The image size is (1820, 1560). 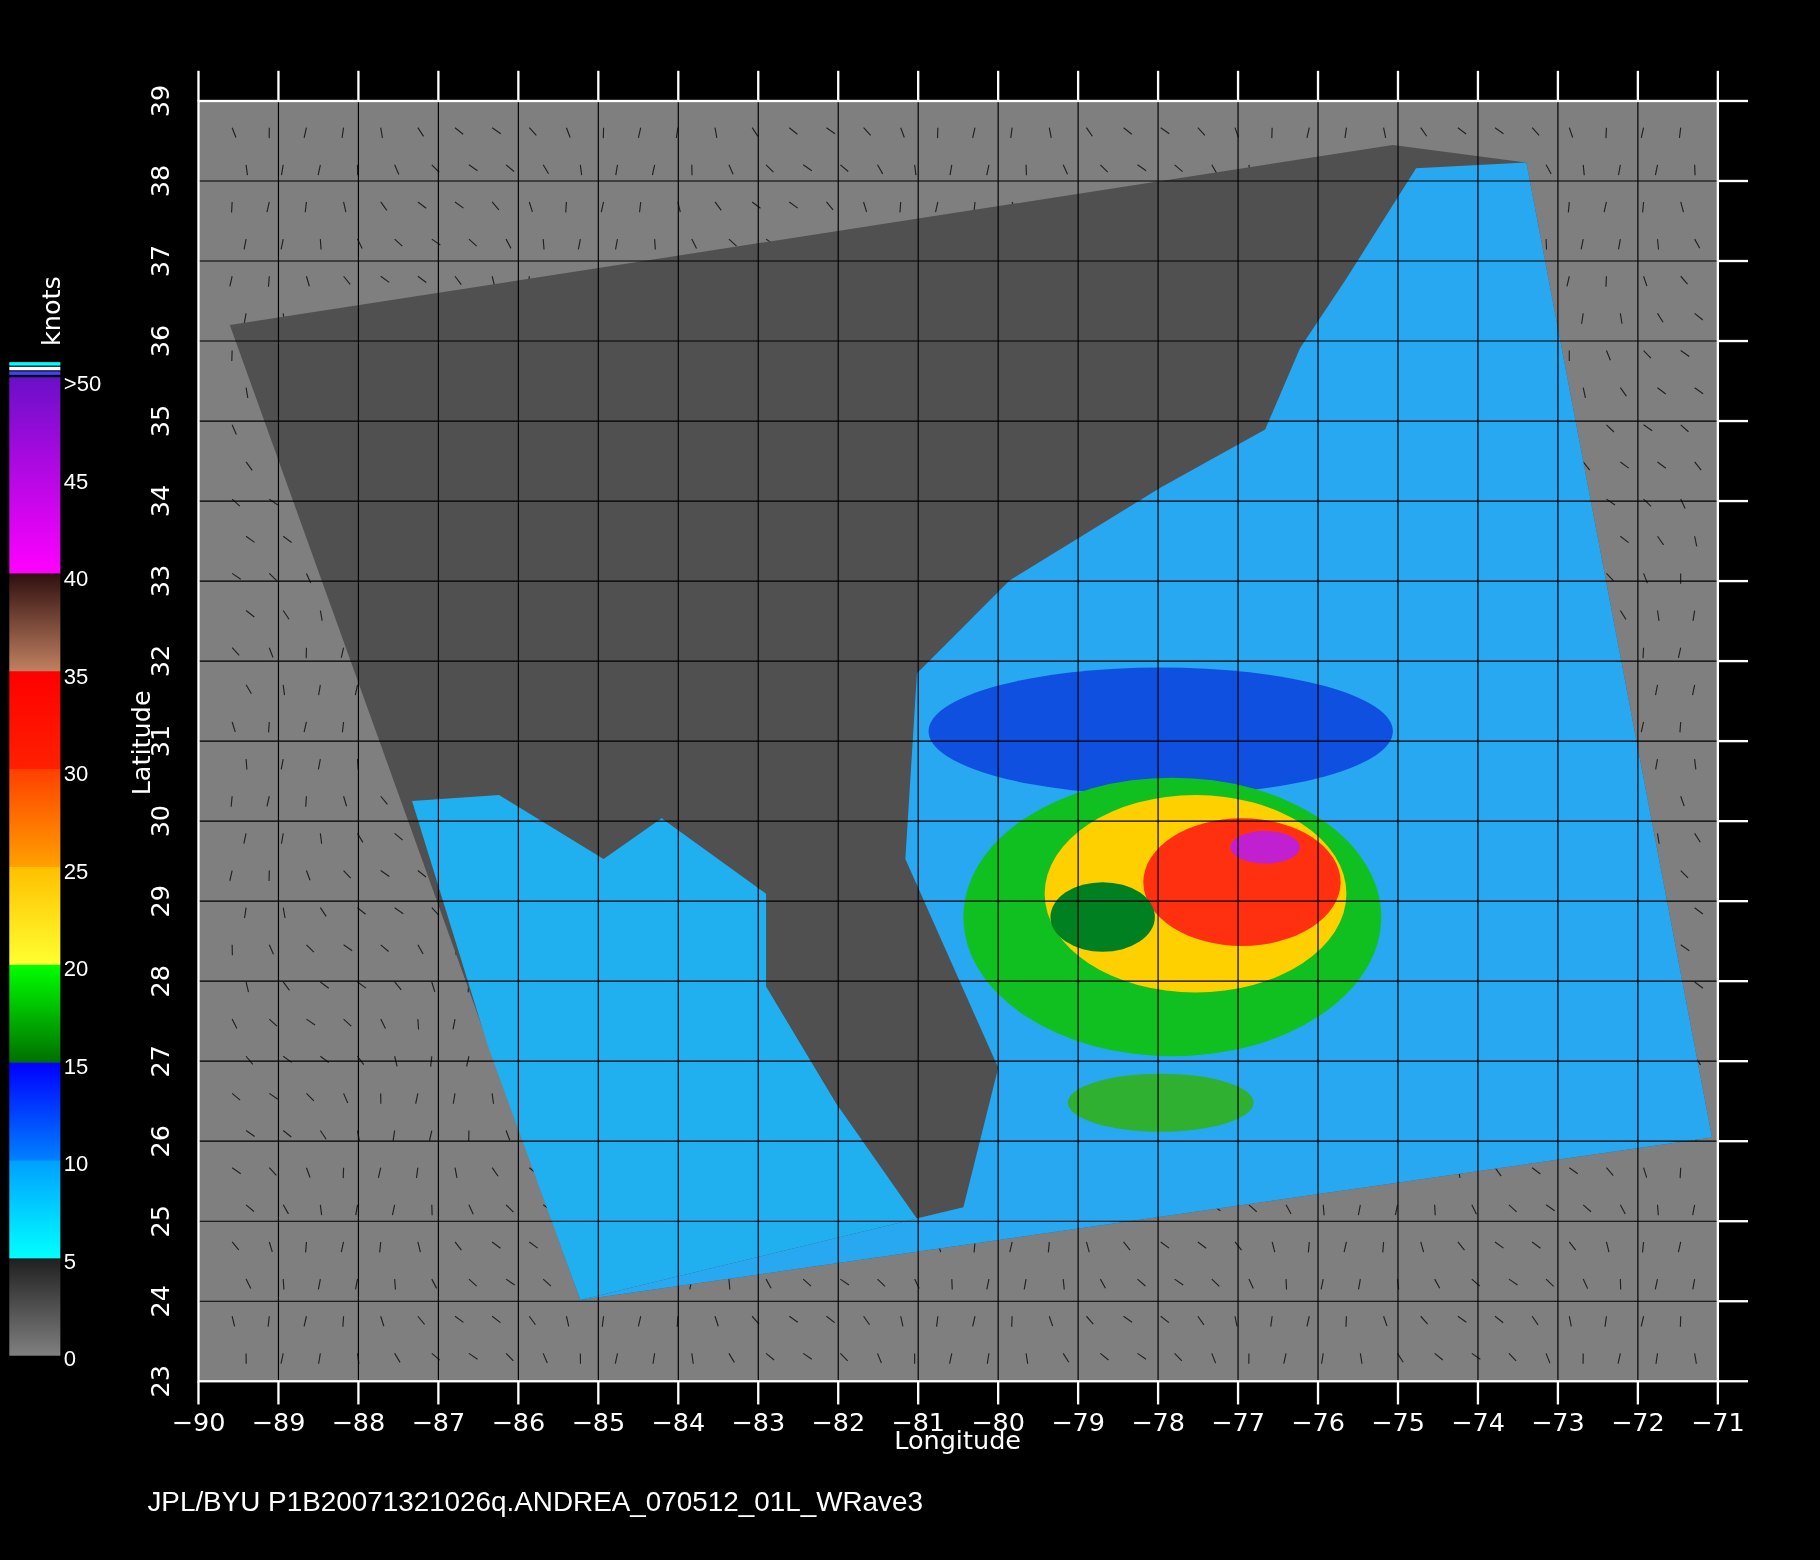 I want to click on scale-label: 45, so click(x=76, y=481).